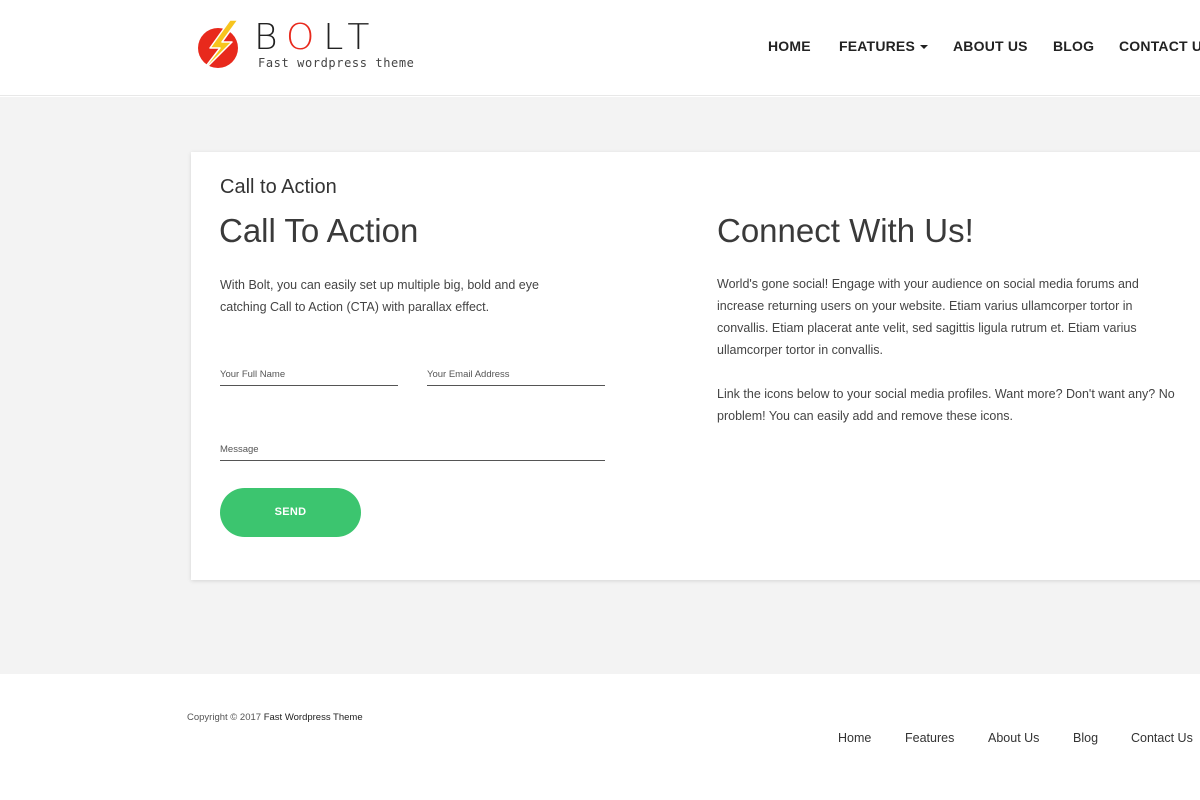  What do you see at coordinates (1073, 46) in the screenshot?
I see `nav-blog: BLOG` at bounding box center [1073, 46].